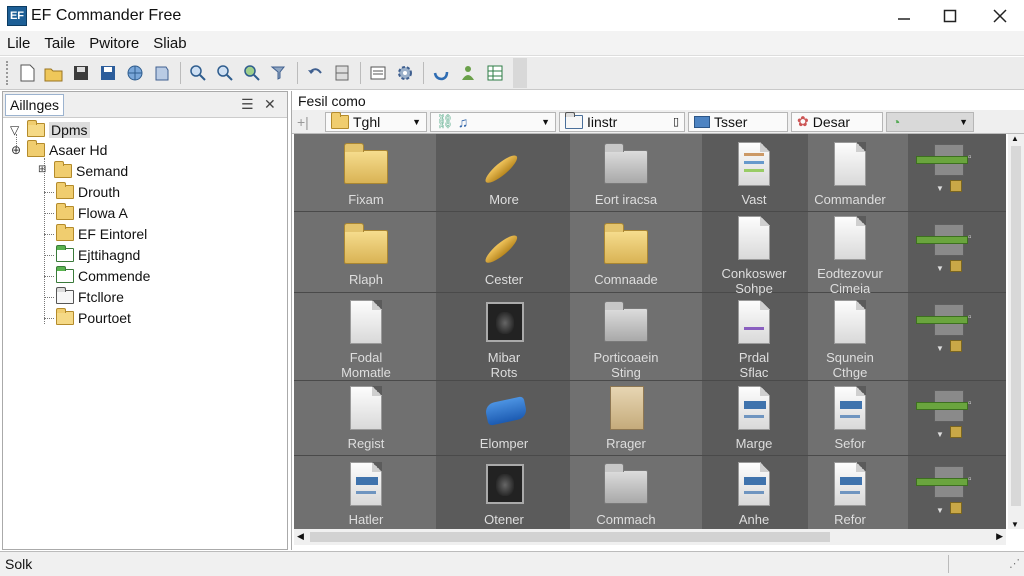 This screenshot has height=576, width=1024. I want to click on grid-icon, so click(495, 73).